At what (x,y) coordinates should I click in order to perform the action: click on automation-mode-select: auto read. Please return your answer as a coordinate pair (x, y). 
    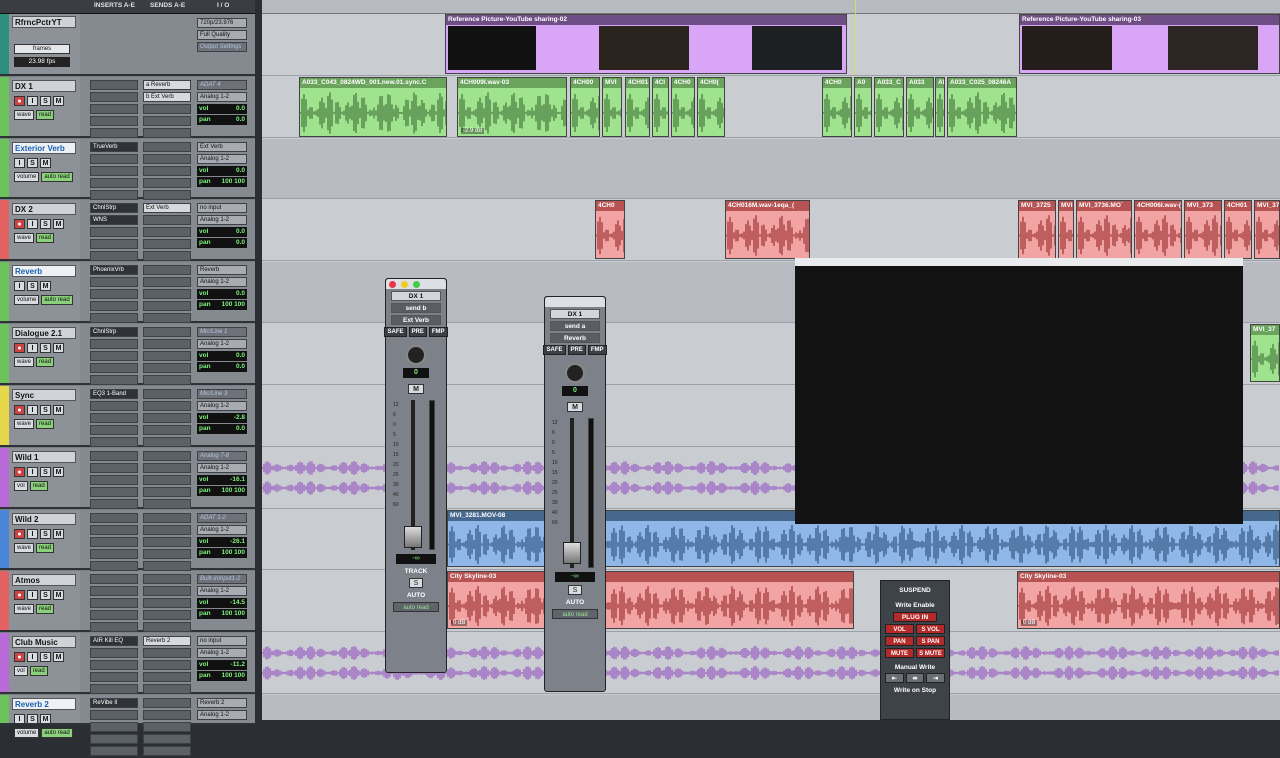
    Looking at the image, I should click on (575, 614).